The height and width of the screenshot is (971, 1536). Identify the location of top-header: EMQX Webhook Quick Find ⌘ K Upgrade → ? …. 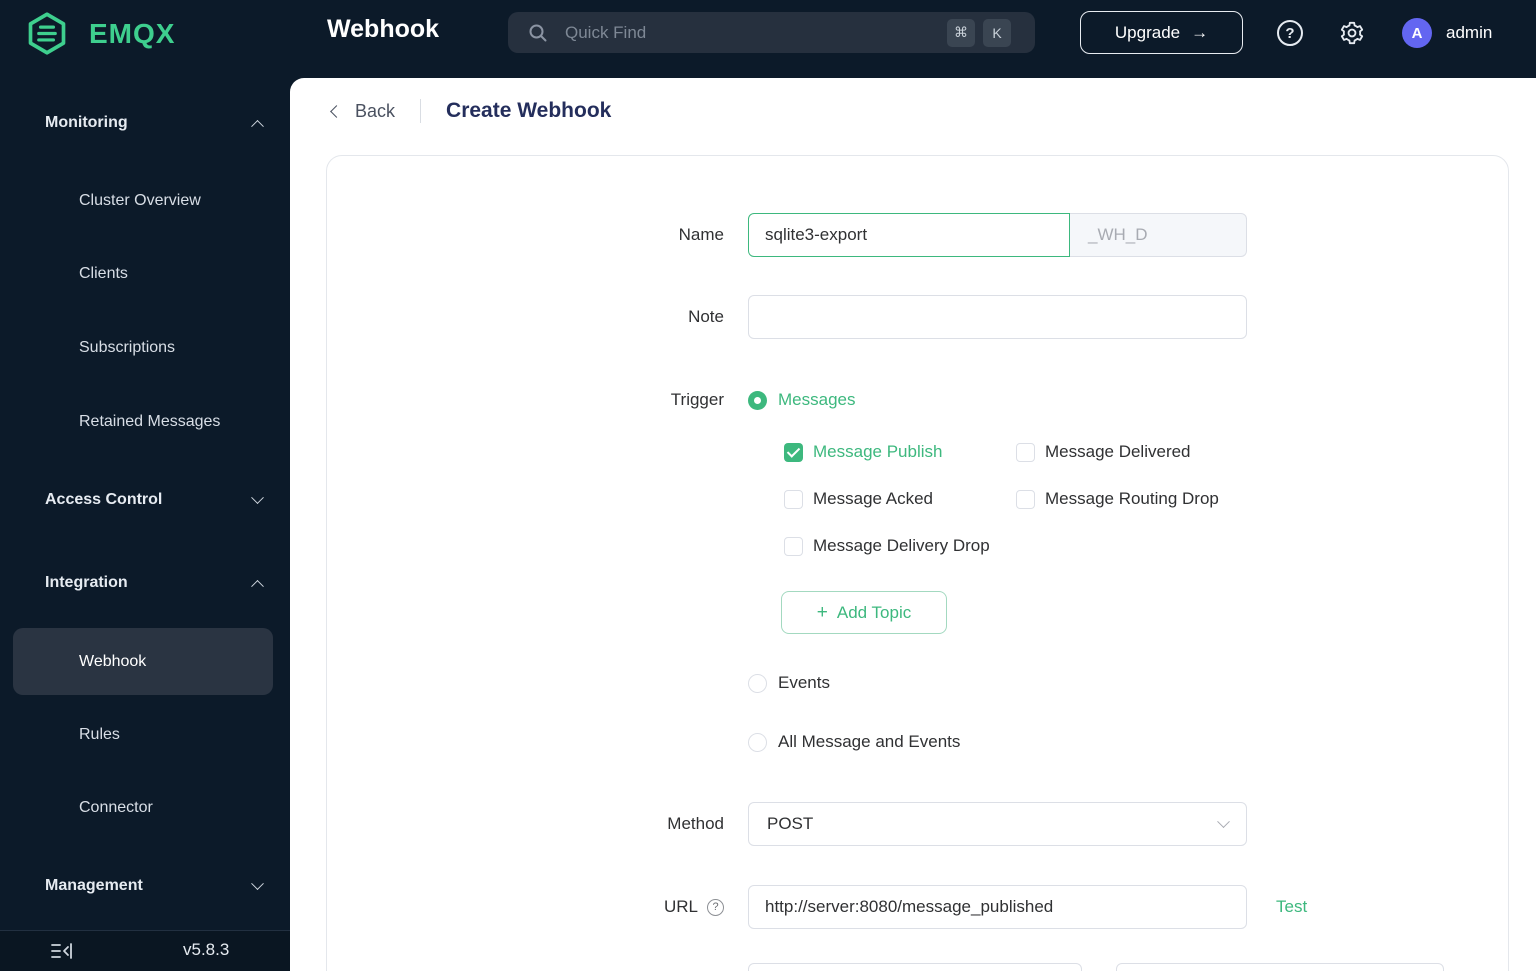
(768, 33).